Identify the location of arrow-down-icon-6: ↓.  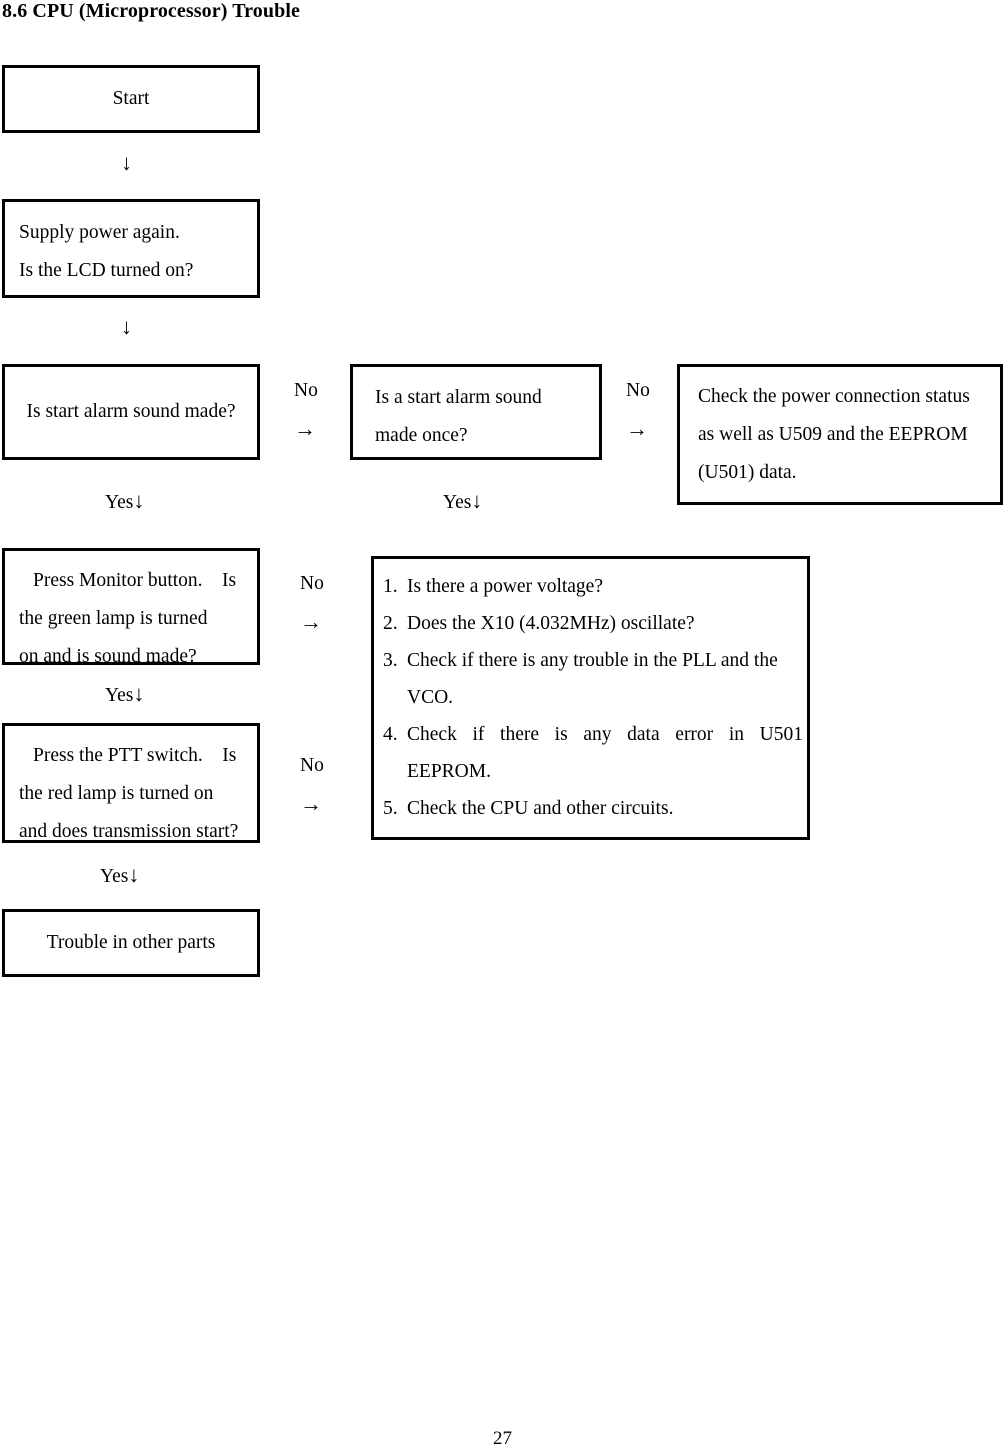
(134, 874).